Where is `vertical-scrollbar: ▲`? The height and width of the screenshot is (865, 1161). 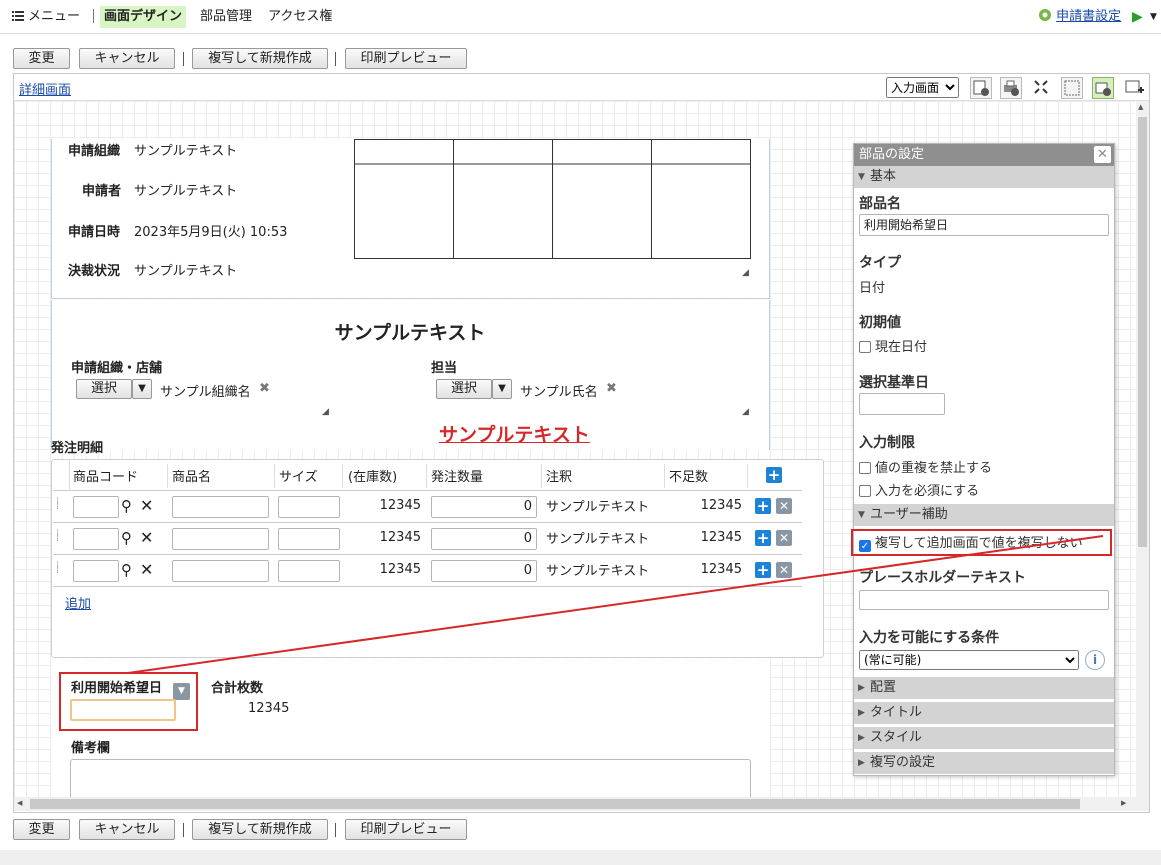 vertical-scrollbar: ▲ is located at coordinates (1142, 449).